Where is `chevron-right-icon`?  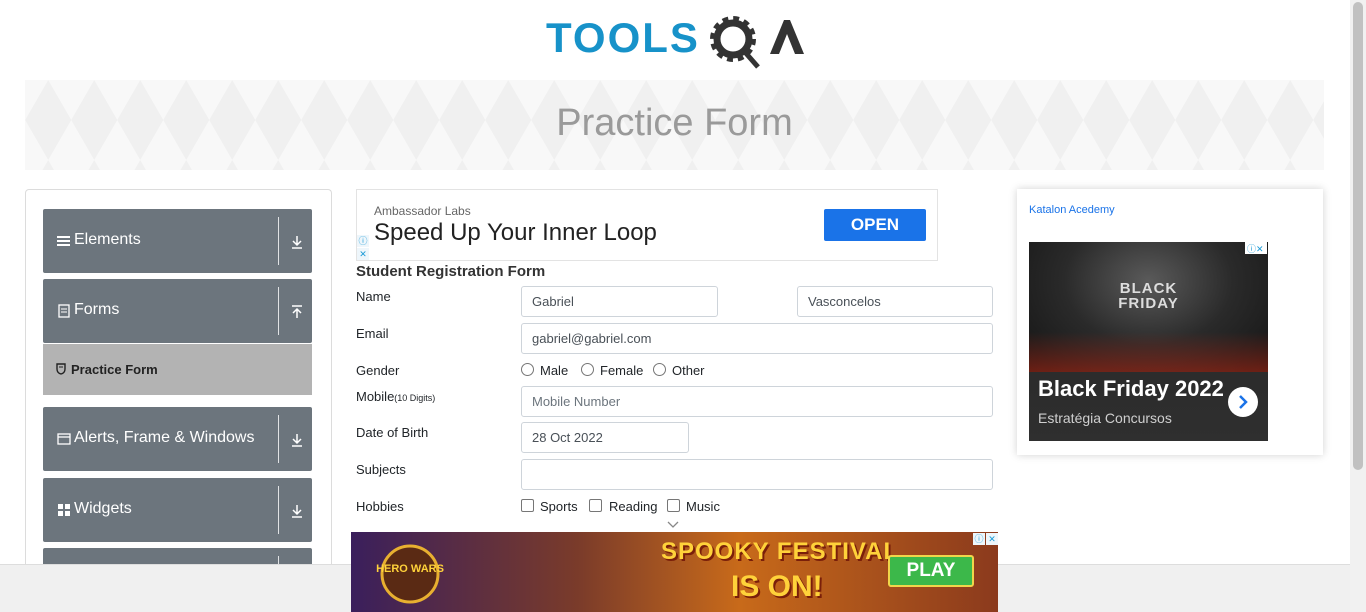
chevron-right-icon is located at coordinates (1243, 402).